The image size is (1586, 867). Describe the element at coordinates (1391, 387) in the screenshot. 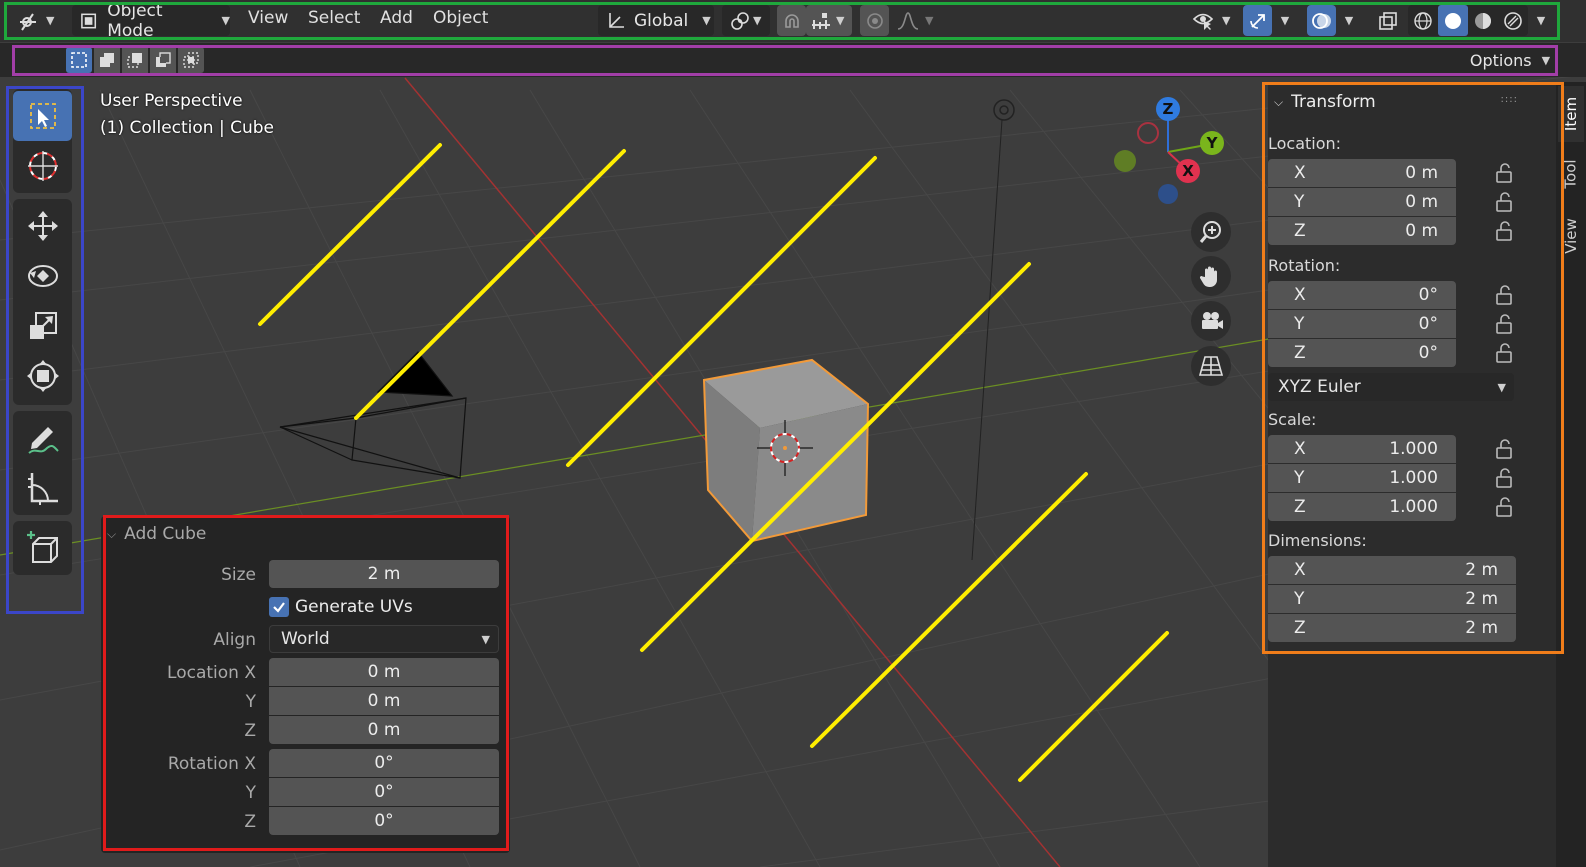

I see `rotation-mode-dropdown: XYZ Euler ▼` at that location.